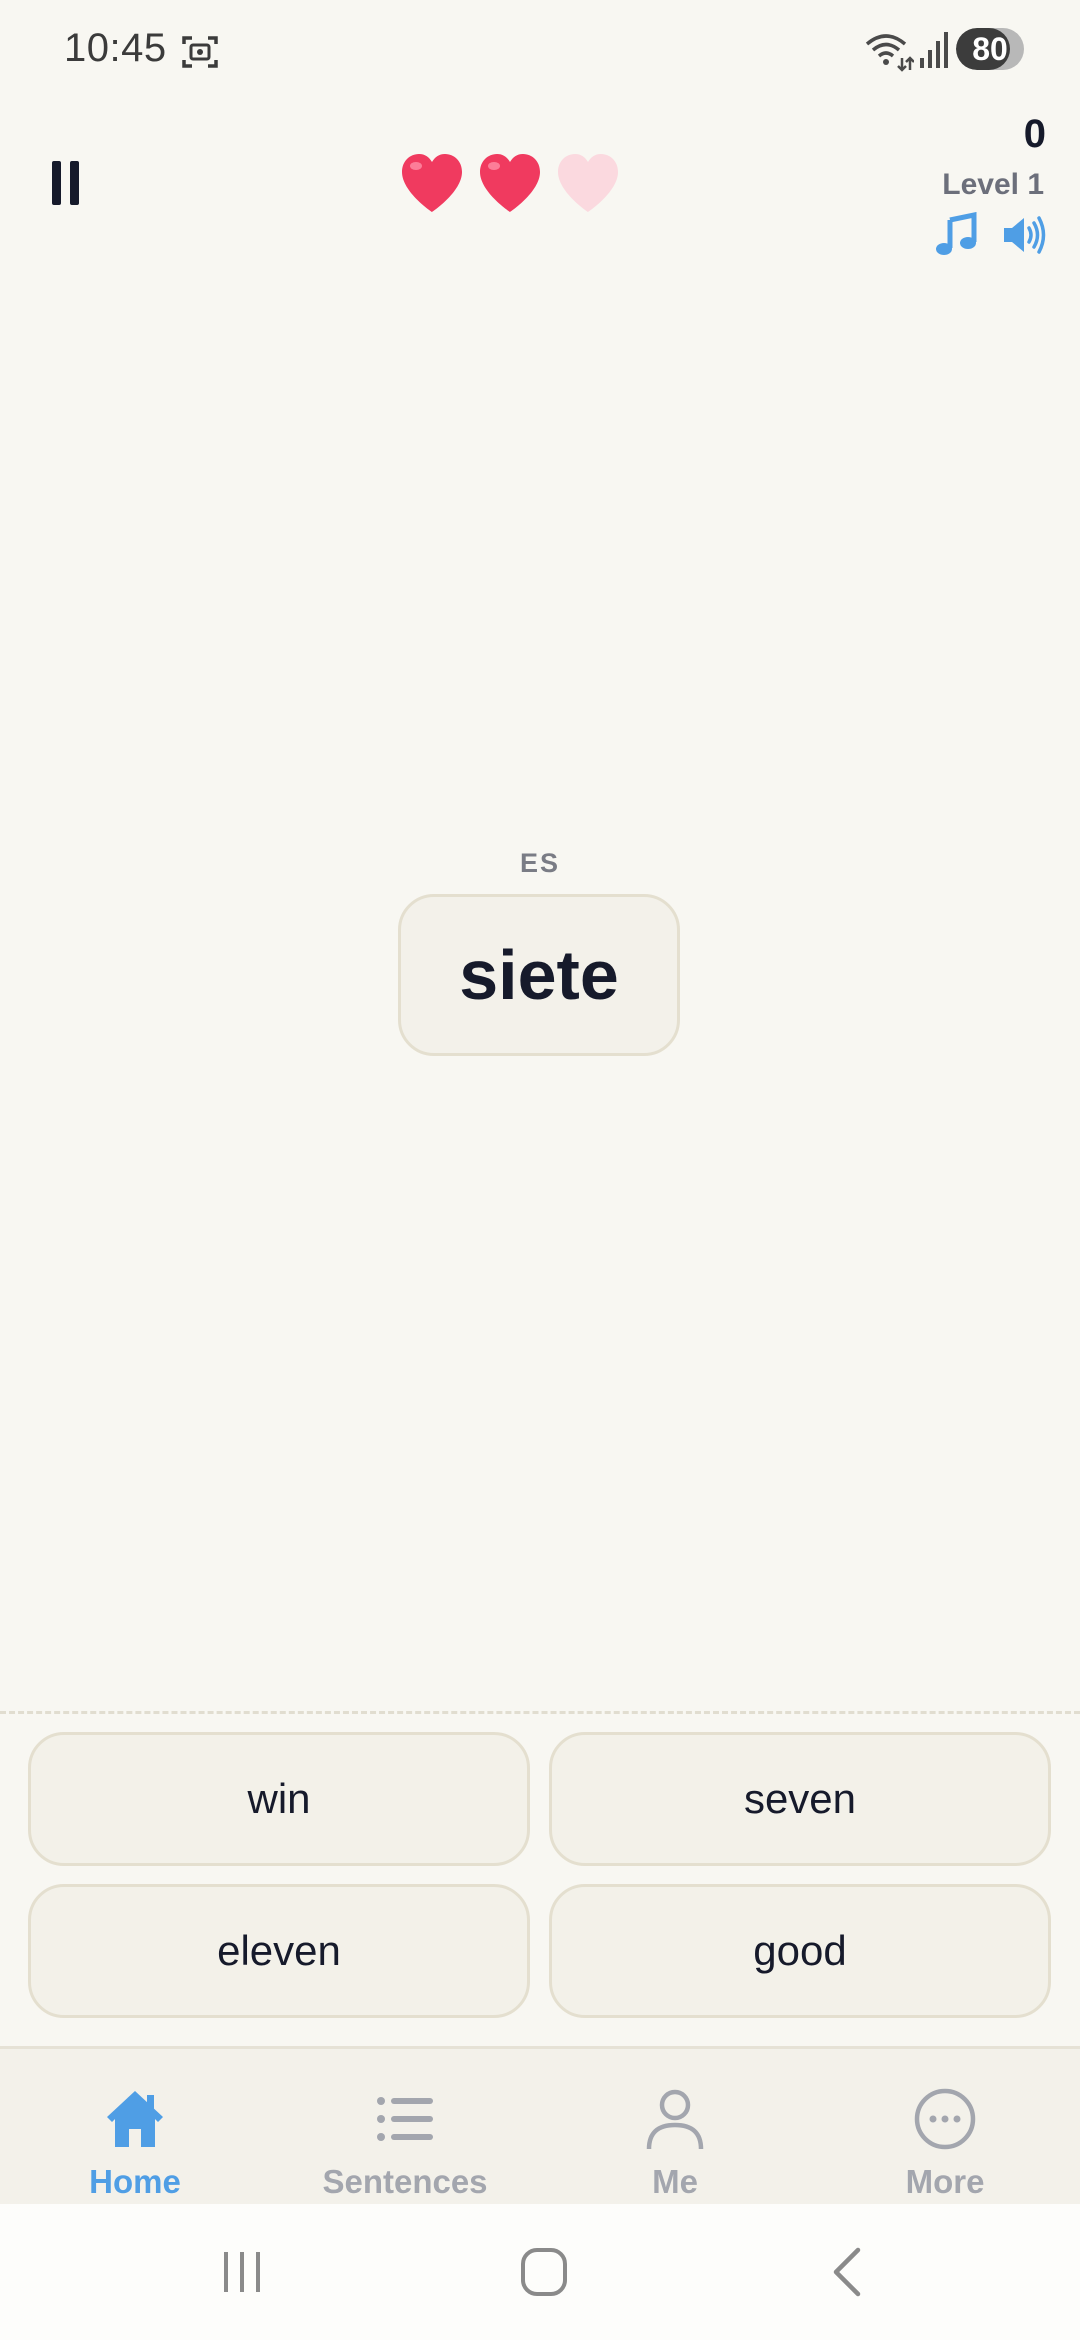 The height and width of the screenshot is (2340, 1080). I want to click on nav-label-more: More, so click(945, 2181).